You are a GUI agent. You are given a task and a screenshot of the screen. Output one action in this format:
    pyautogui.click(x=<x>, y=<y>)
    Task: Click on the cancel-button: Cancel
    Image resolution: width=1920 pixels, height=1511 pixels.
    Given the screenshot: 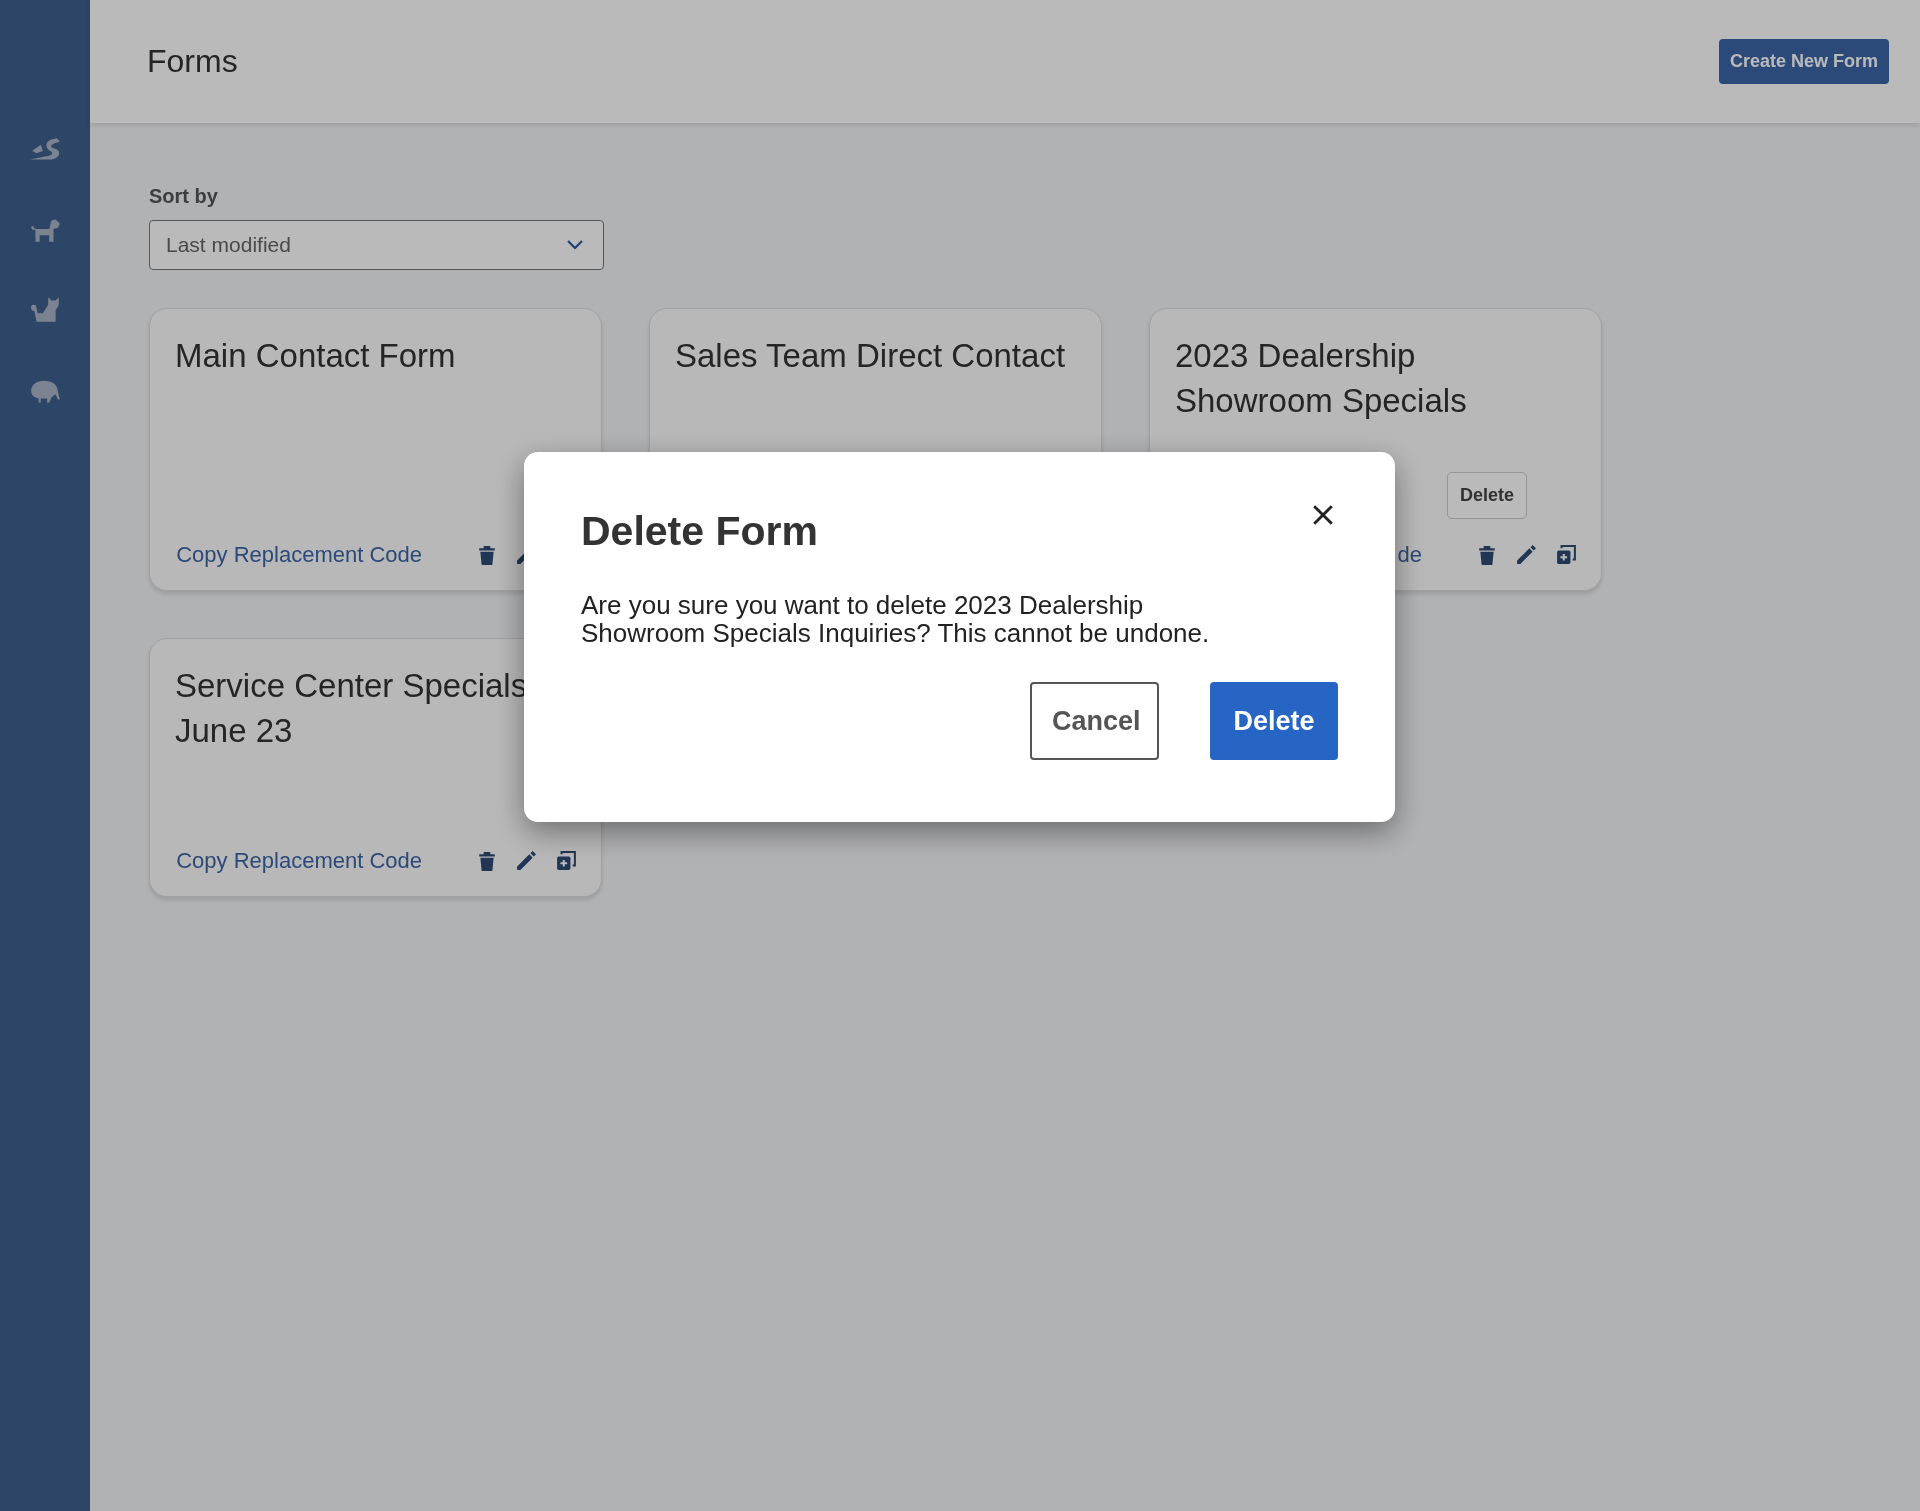 What is the action you would take?
    pyautogui.click(x=1094, y=721)
    